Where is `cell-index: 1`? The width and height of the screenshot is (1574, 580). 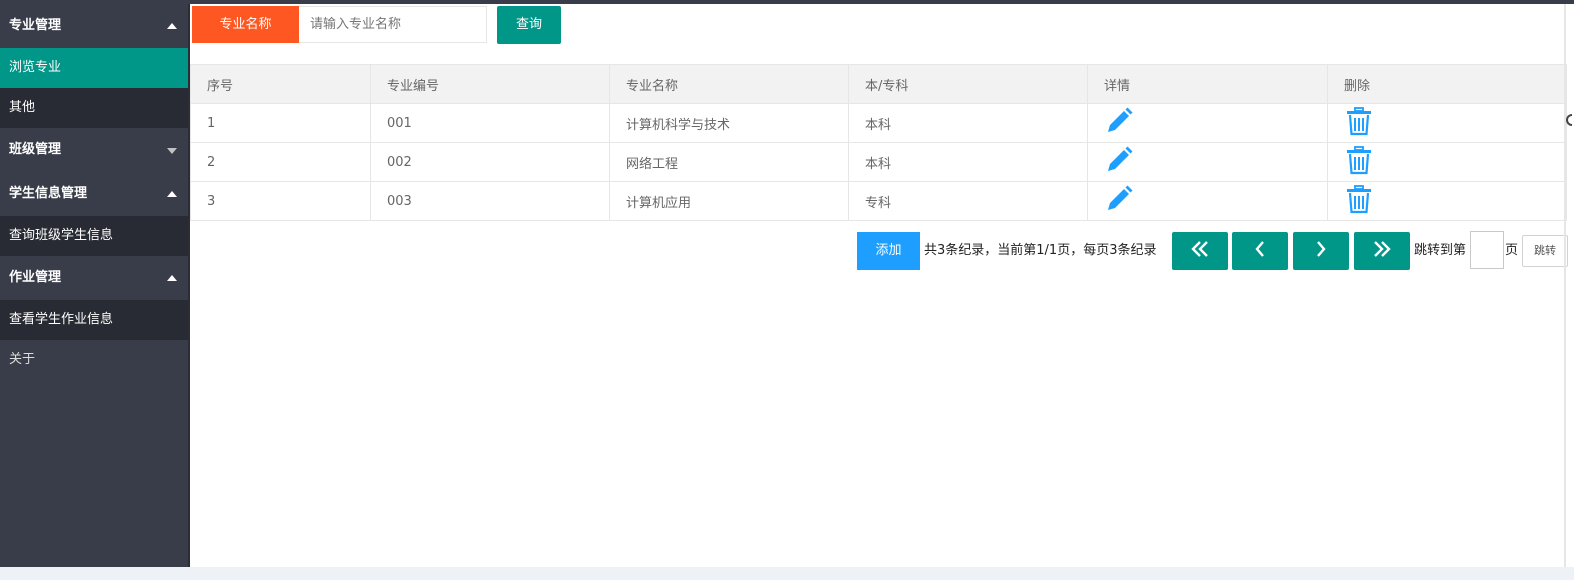
cell-index: 1 is located at coordinates (280, 123).